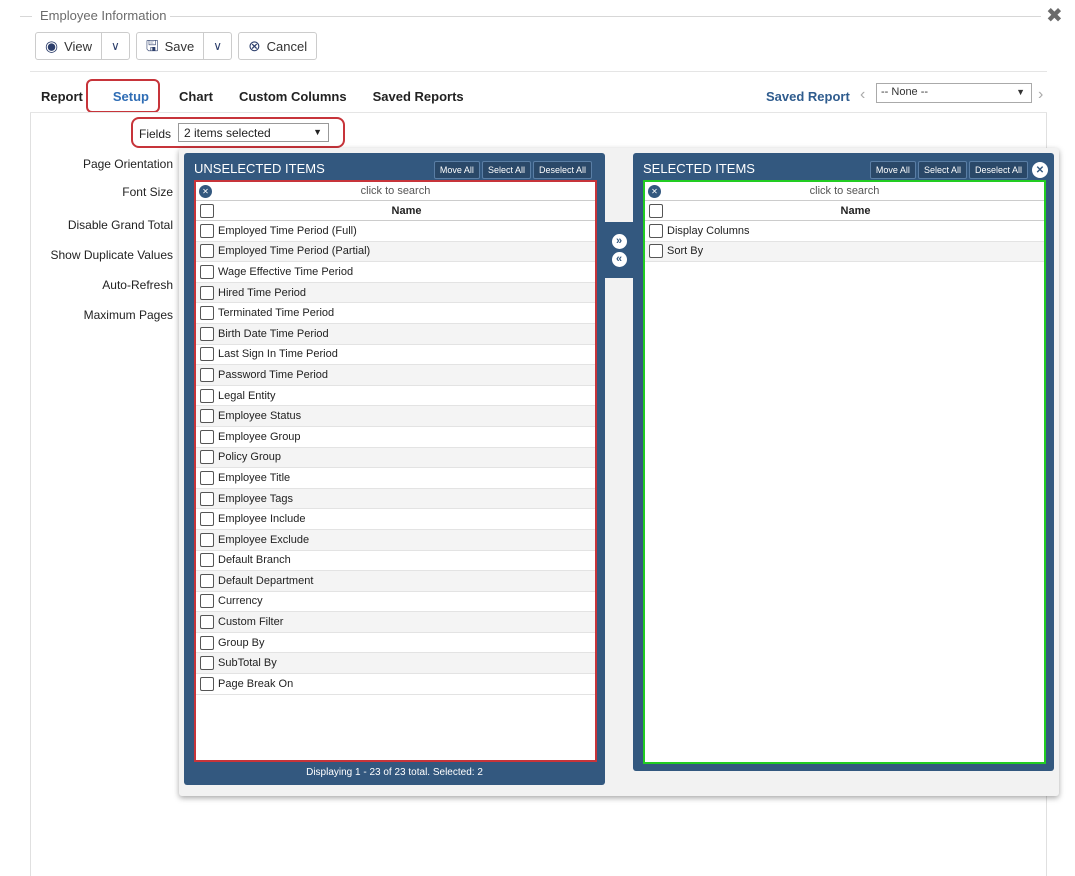 The height and width of the screenshot is (876, 1075). What do you see at coordinates (395, 293) in the screenshot?
I see `list-item: Hired Time Period` at bounding box center [395, 293].